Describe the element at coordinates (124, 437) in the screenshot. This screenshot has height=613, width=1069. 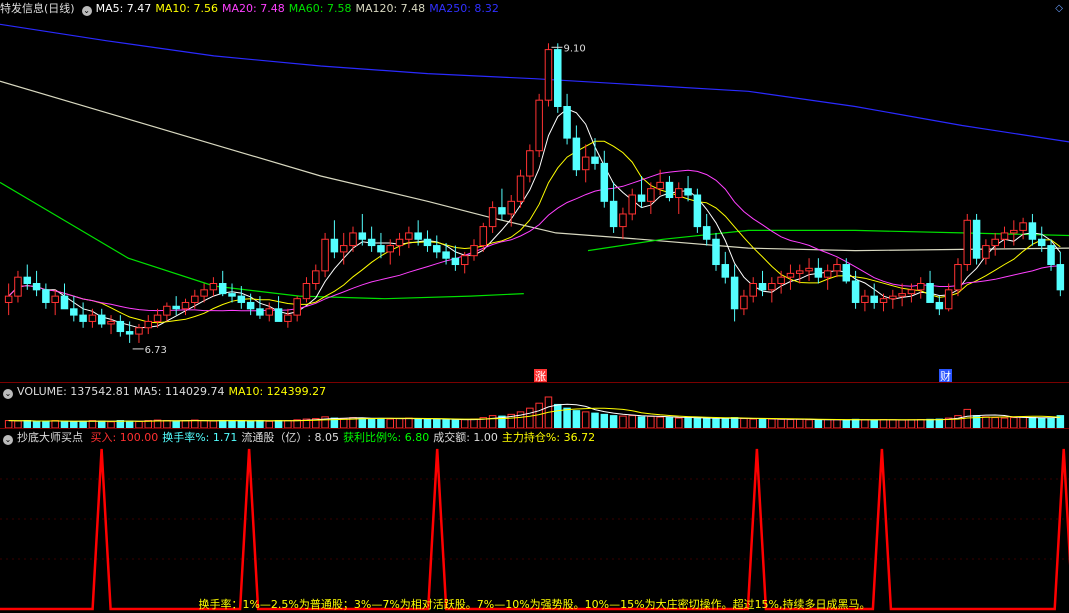
I see `indicator-legend-item: 买入: 100.00` at that location.